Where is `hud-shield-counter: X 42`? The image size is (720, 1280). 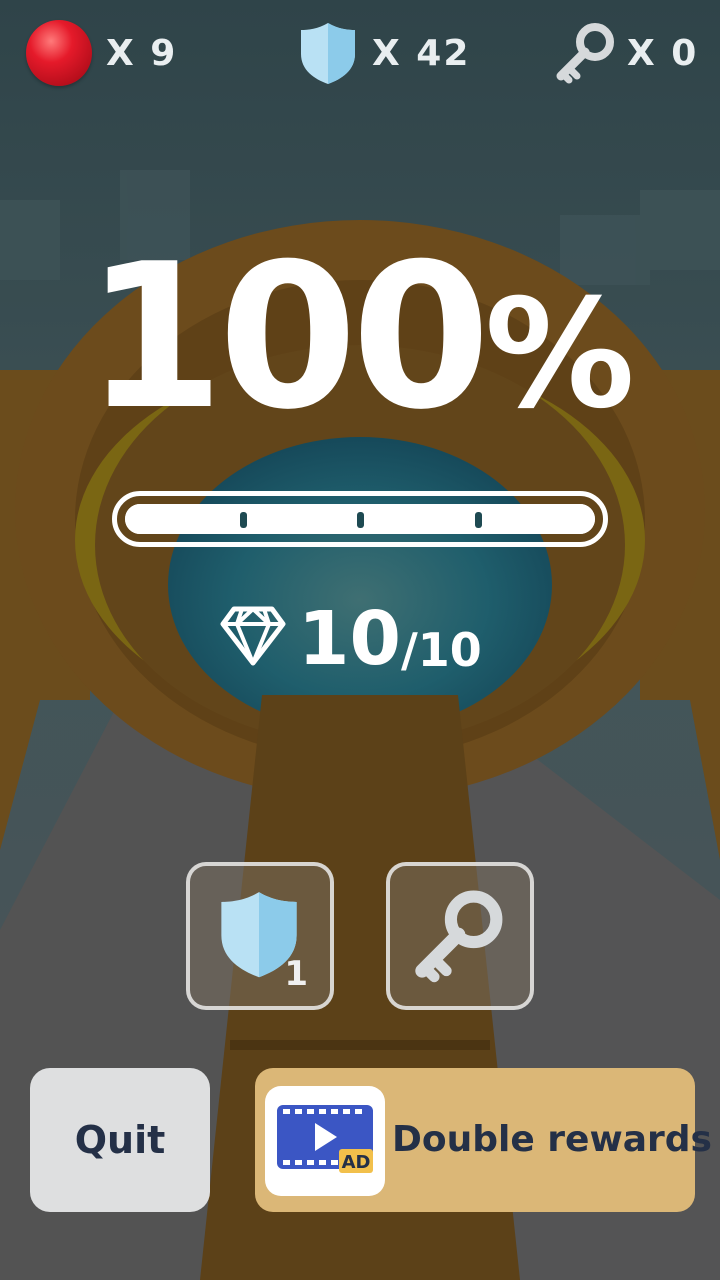
hud-shield-counter: X 42 is located at coordinates (384, 53).